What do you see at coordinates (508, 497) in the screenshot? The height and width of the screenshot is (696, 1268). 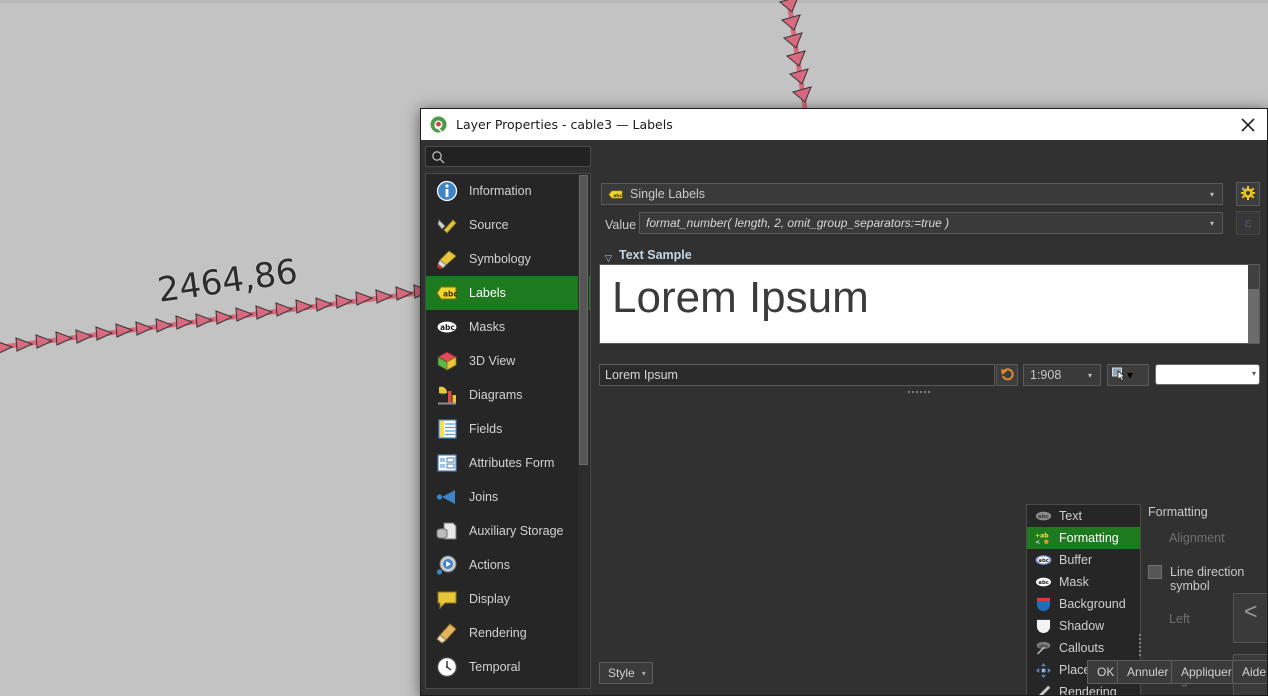 I see `sidebar-item-joins: Joins` at bounding box center [508, 497].